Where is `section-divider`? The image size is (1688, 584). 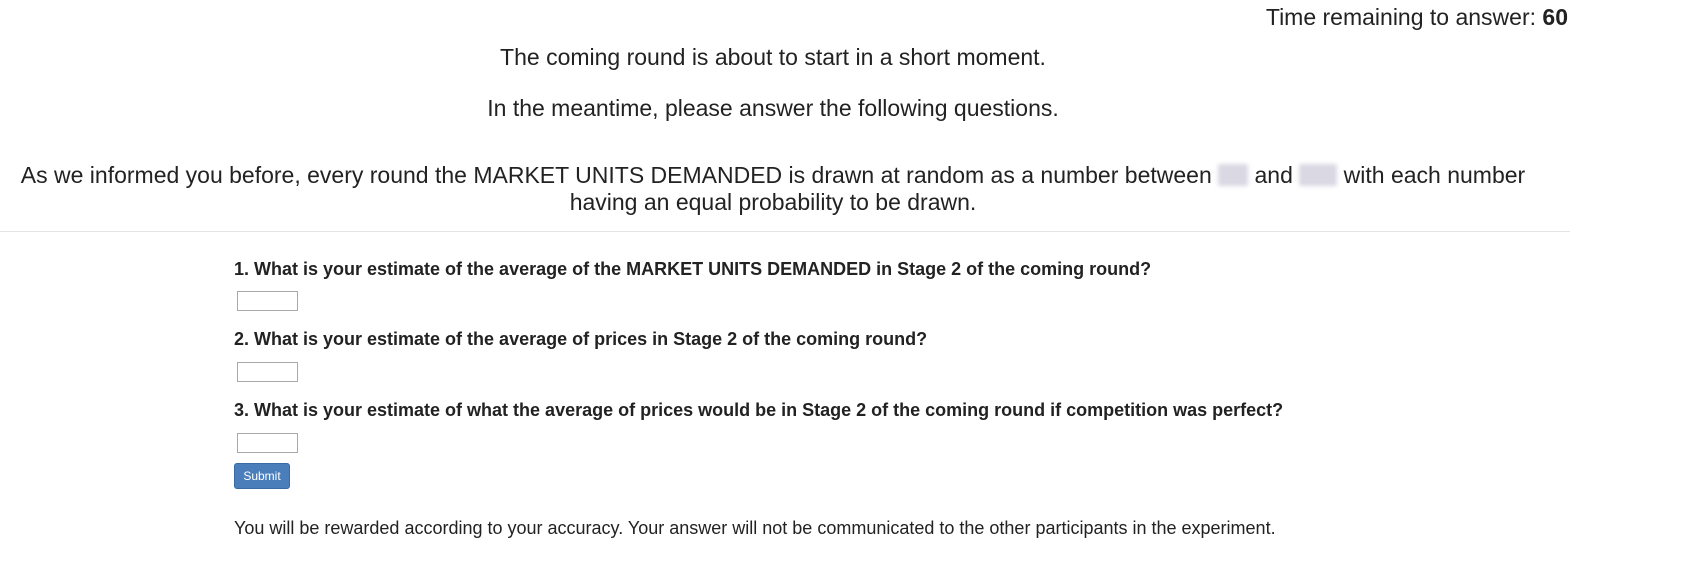
section-divider is located at coordinates (785, 231).